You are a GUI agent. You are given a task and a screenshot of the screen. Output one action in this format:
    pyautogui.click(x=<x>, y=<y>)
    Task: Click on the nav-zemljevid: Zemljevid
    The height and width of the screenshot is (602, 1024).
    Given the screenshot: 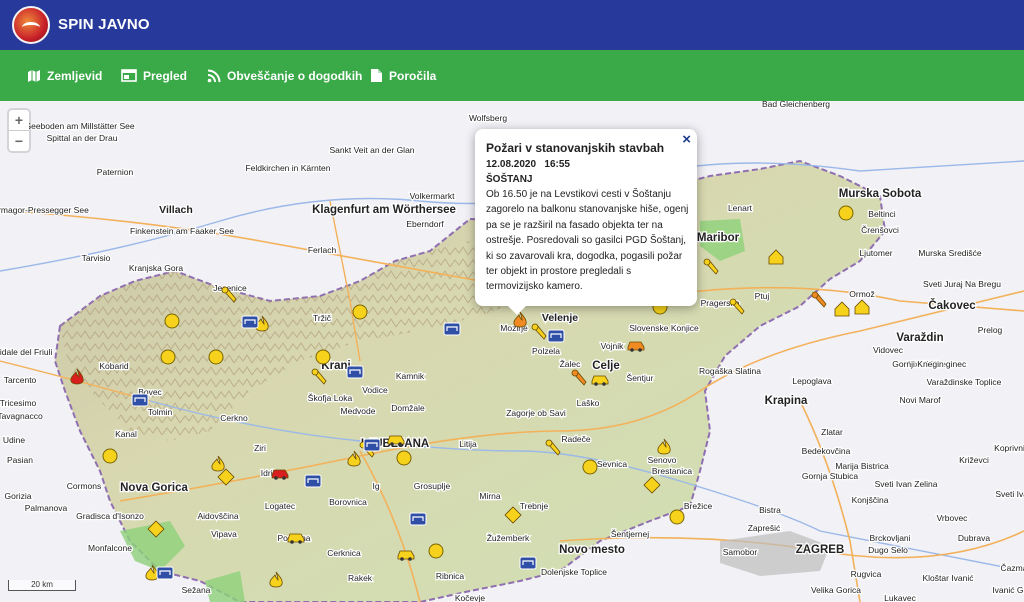 What is the action you would take?
    pyautogui.click(x=64, y=75)
    